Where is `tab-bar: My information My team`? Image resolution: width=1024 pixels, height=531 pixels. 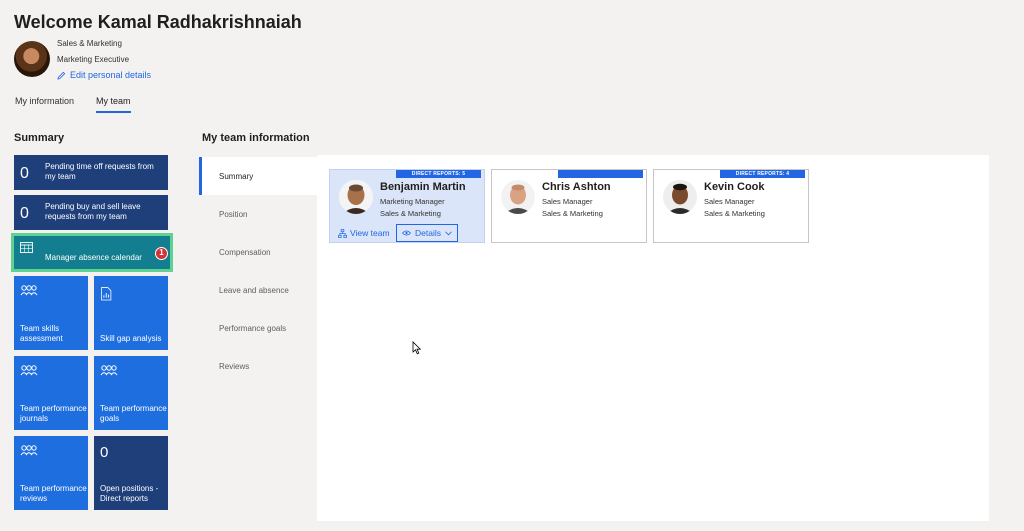
tab-bar: My information My team is located at coordinates (73, 104).